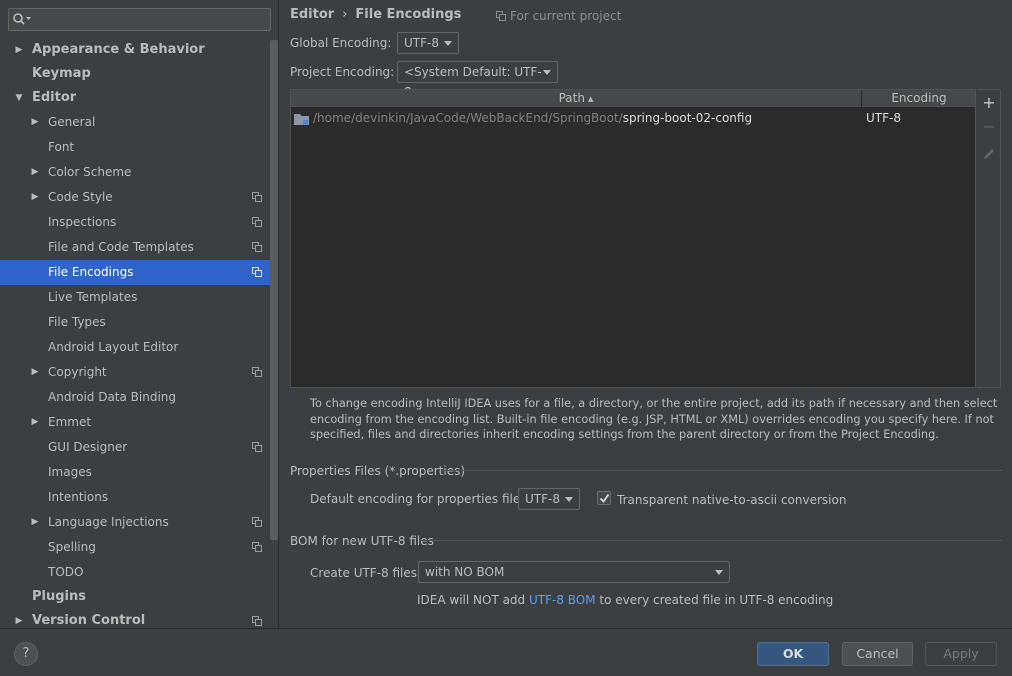  What do you see at coordinates (82, 222) in the screenshot?
I see `sidebar-item-label: Inspections` at bounding box center [82, 222].